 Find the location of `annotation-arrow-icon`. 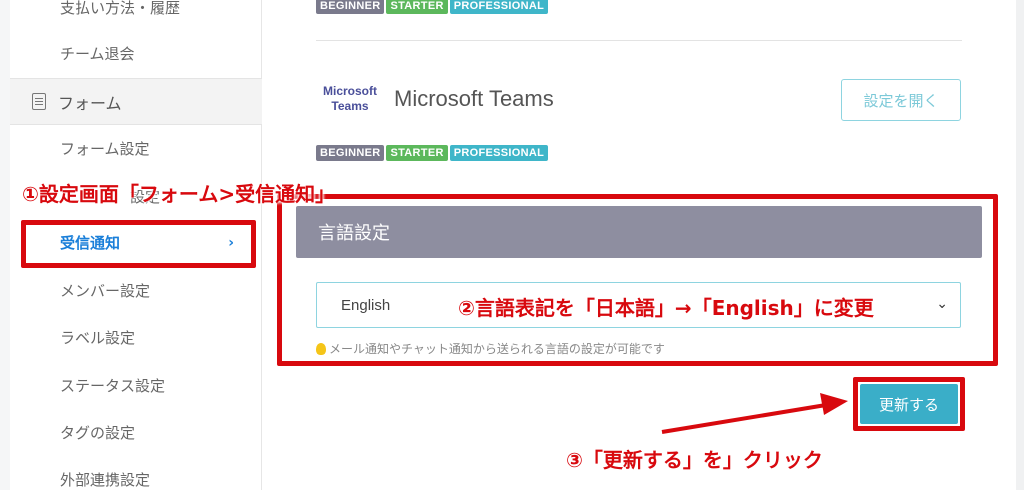

annotation-arrow-icon is located at coordinates (754, 413).